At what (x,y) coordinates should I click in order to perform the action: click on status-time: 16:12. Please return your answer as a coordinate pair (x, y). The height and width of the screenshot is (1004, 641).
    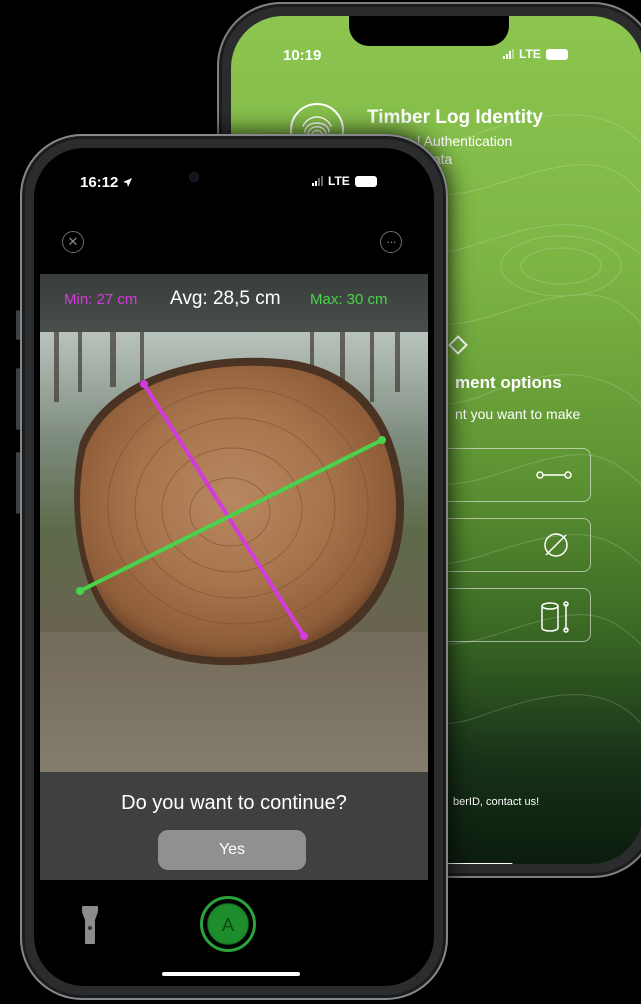
    Looking at the image, I should click on (106, 182).